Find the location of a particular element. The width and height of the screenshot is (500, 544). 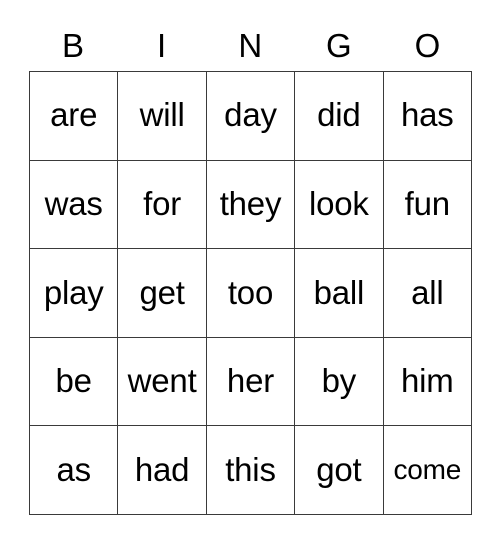

bingo-cell: had is located at coordinates (162, 470).